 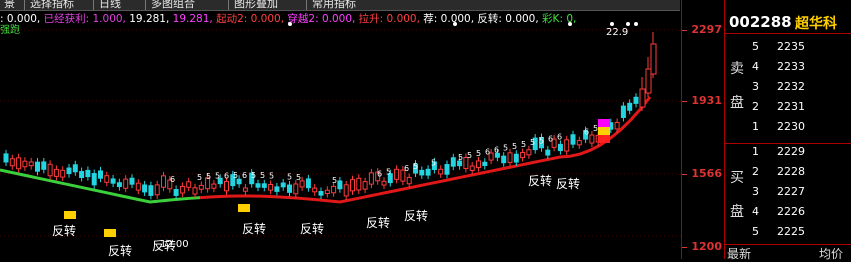 What do you see at coordinates (737, 195) in the screenshot?
I see `buy-side-label: 买 盘` at bounding box center [737, 195].